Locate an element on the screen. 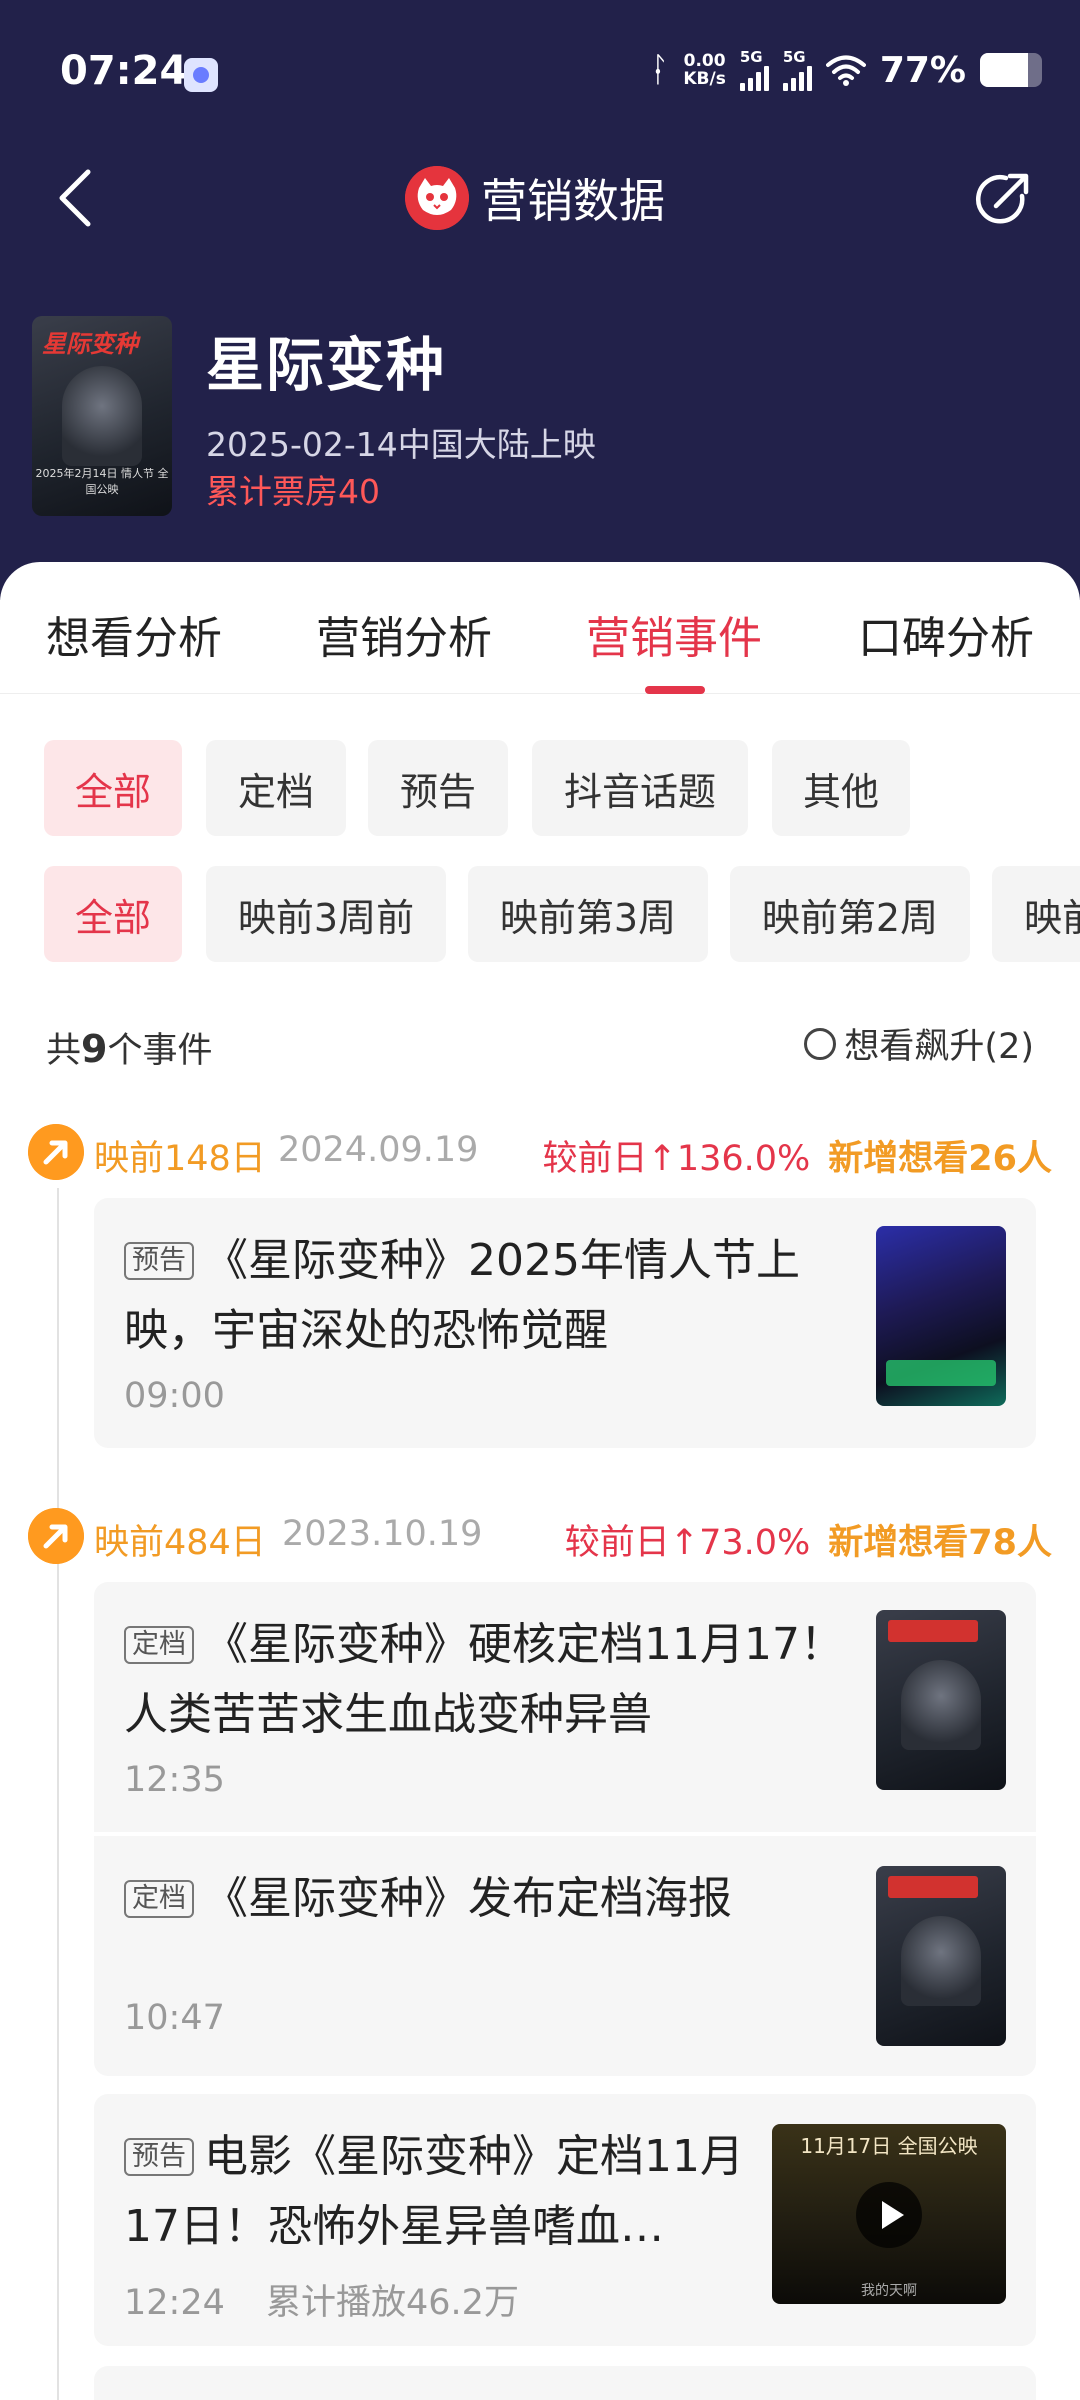  network-speed: 0.00 KB/s is located at coordinates (704, 70).